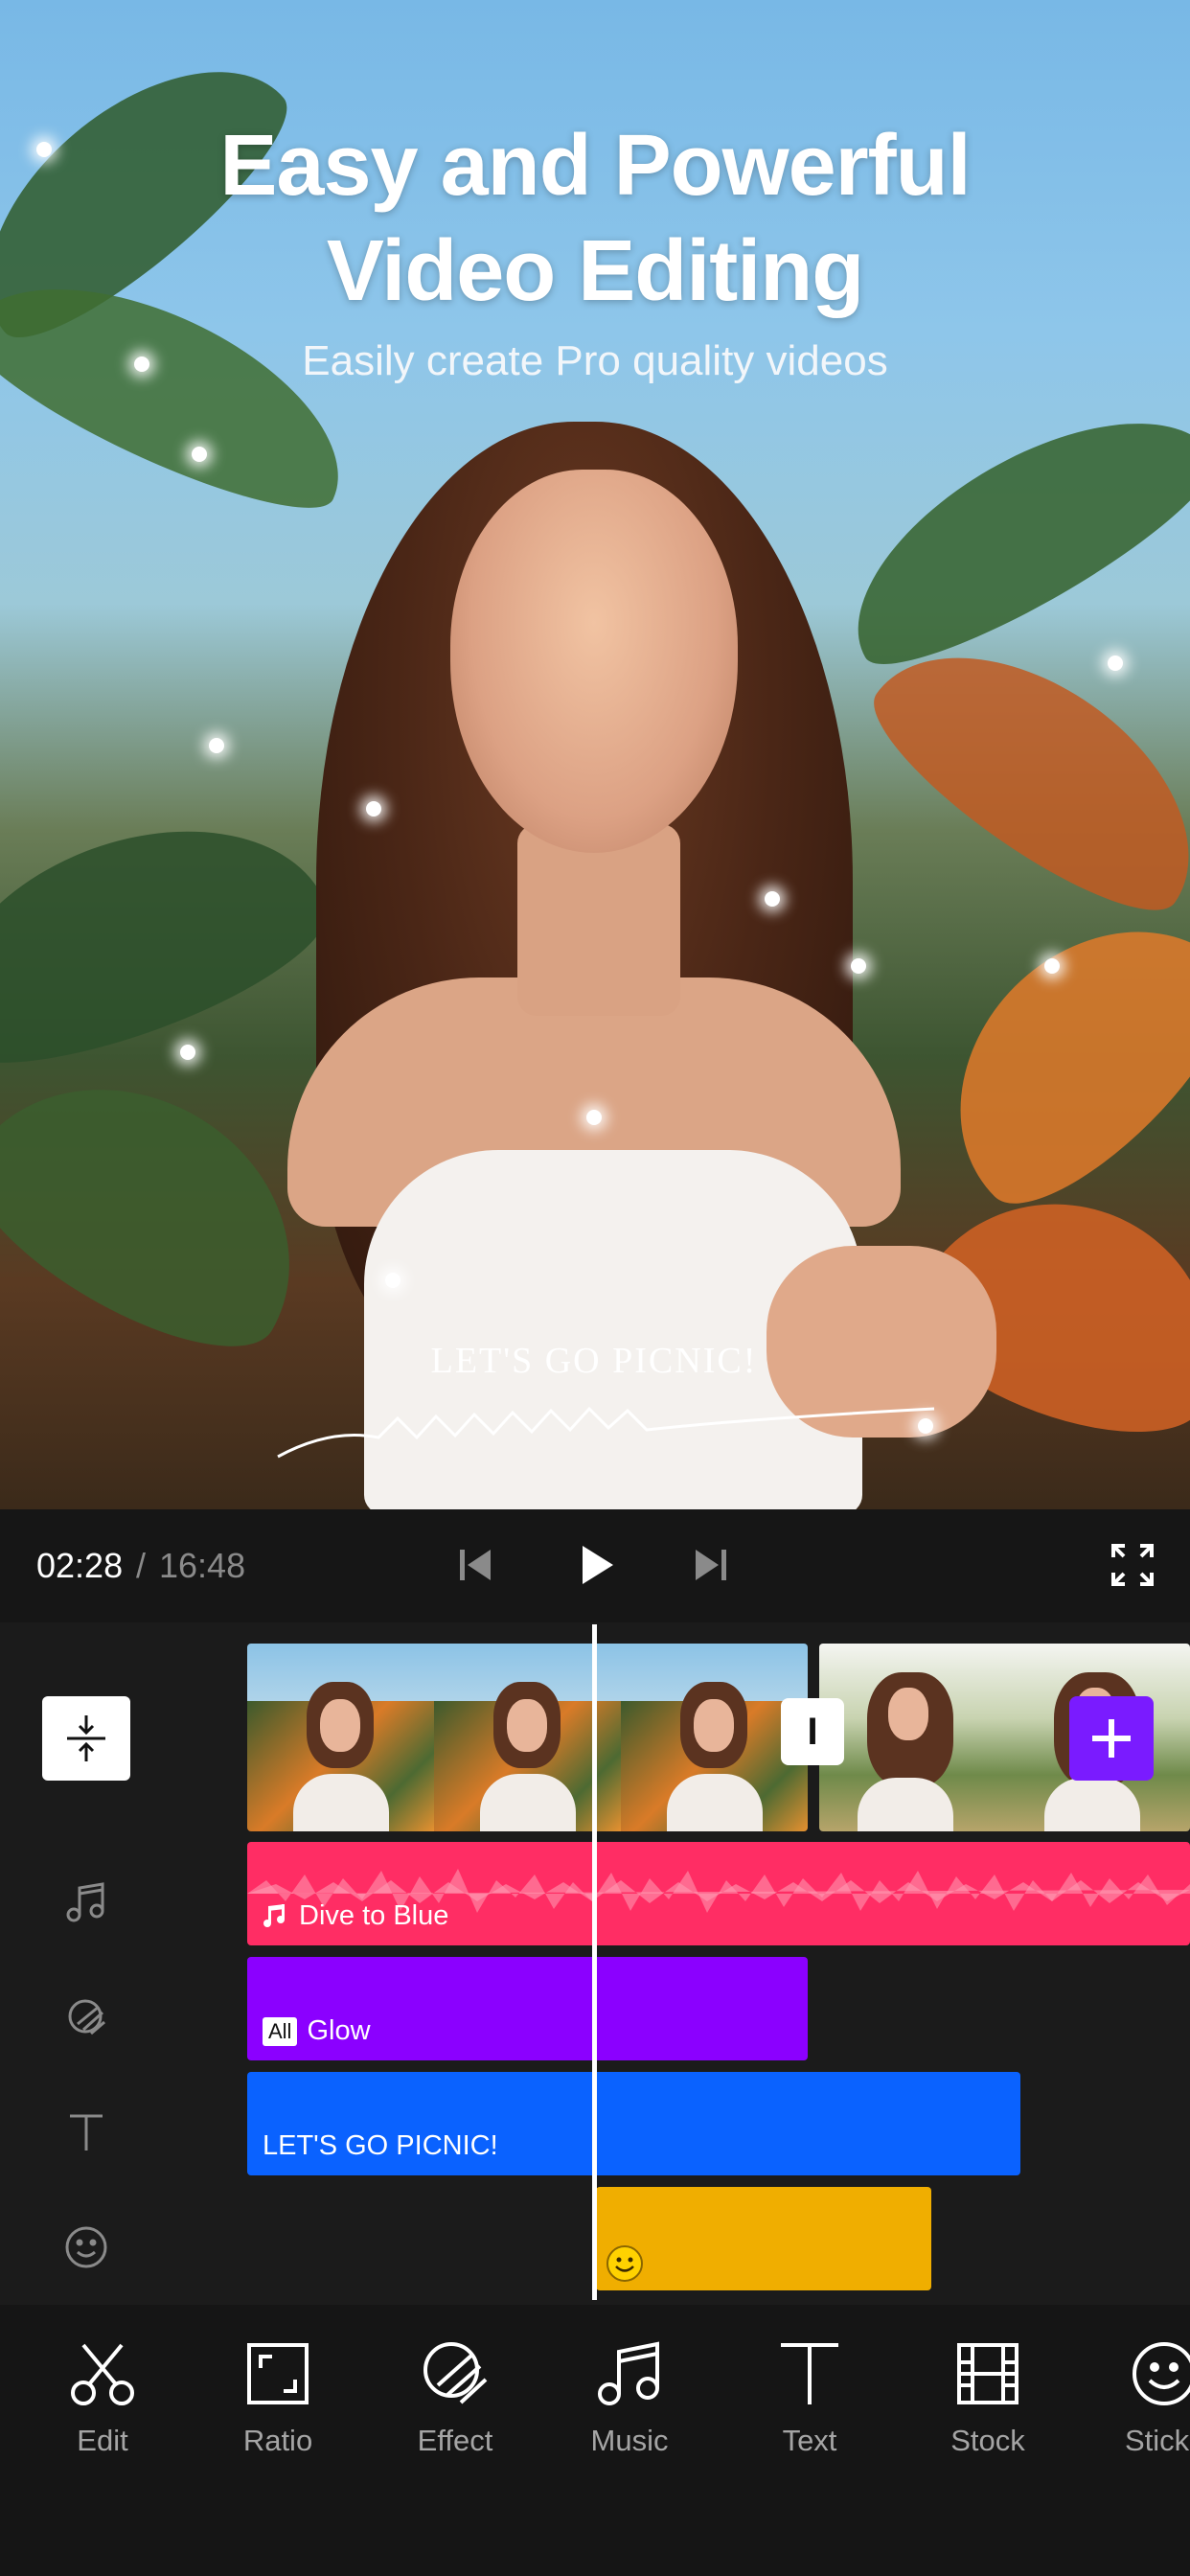  What do you see at coordinates (527, 2008) in the screenshot?
I see `effect-track-clip: All Glow` at bounding box center [527, 2008].